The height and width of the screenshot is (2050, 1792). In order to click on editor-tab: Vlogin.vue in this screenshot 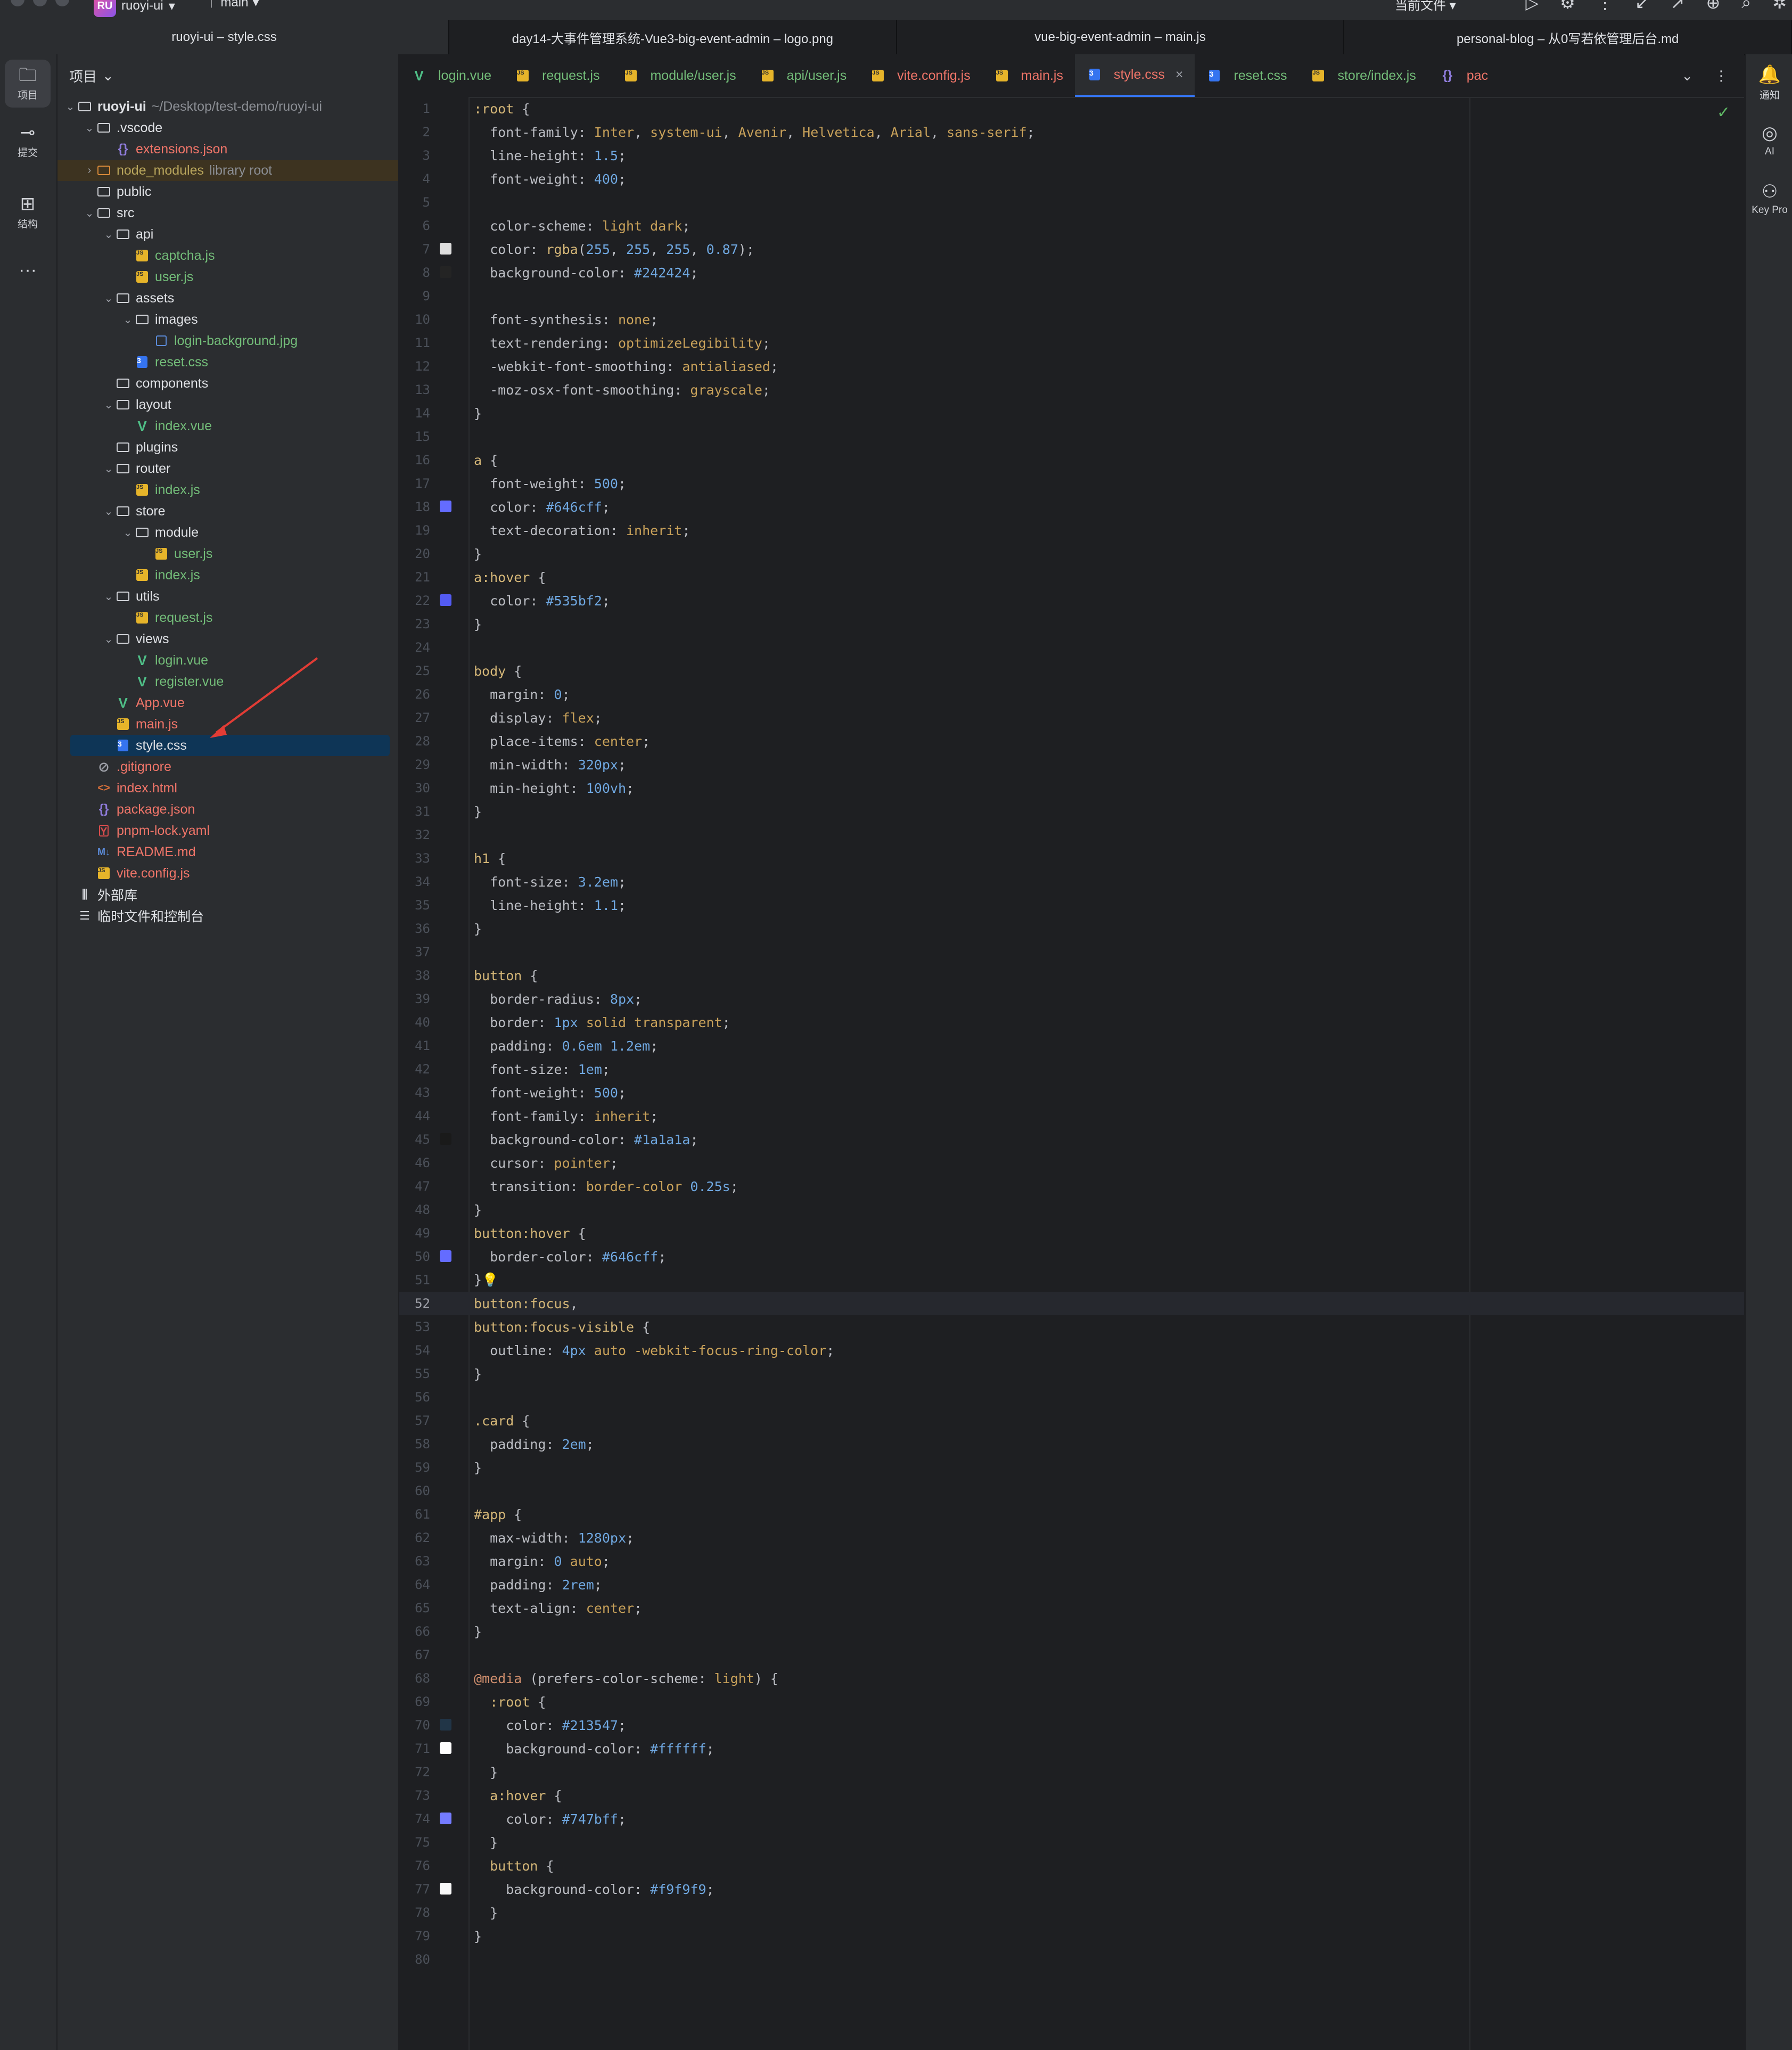, I will do `click(451, 75)`.